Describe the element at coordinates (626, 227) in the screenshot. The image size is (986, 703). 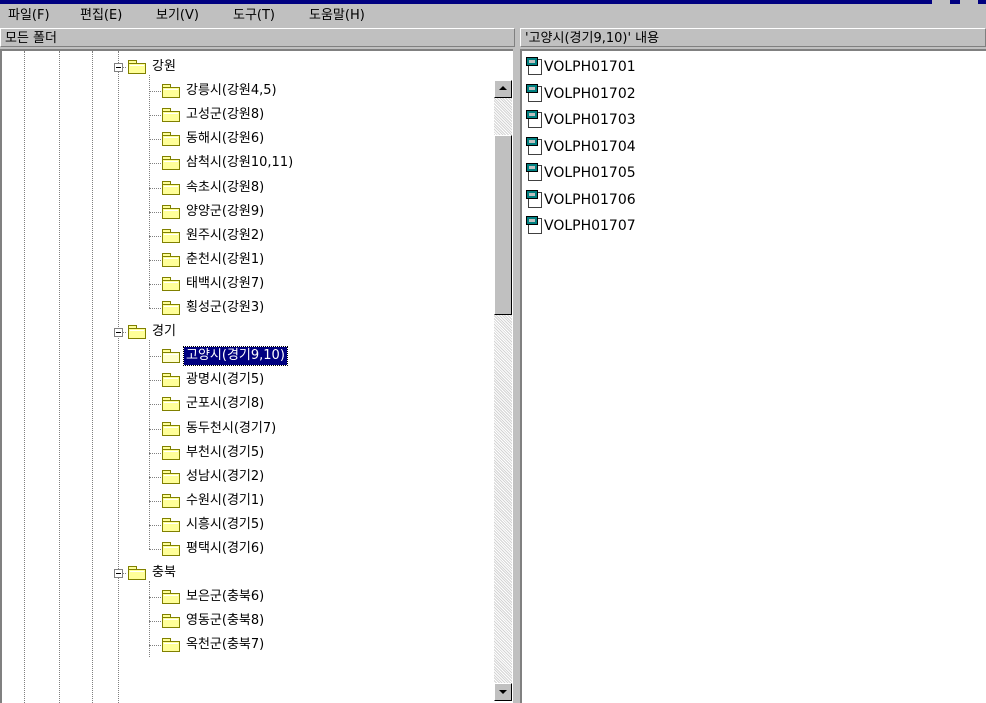
I see `file-list-item: VOLPH01707` at that location.